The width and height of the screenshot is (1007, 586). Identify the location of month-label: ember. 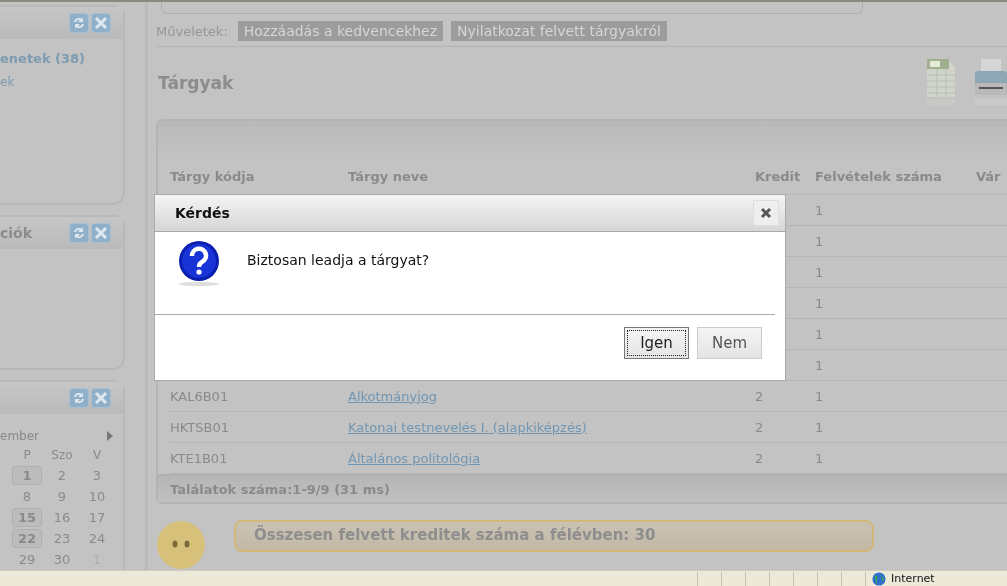
(19, 436).